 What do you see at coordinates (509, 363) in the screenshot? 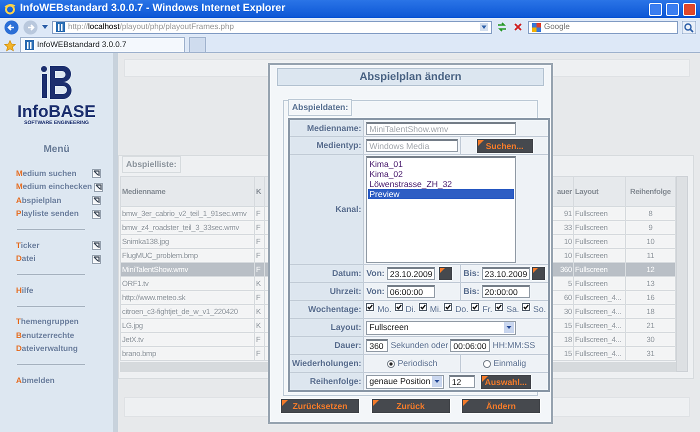
I see `radio-label: Einmalig` at bounding box center [509, 363].